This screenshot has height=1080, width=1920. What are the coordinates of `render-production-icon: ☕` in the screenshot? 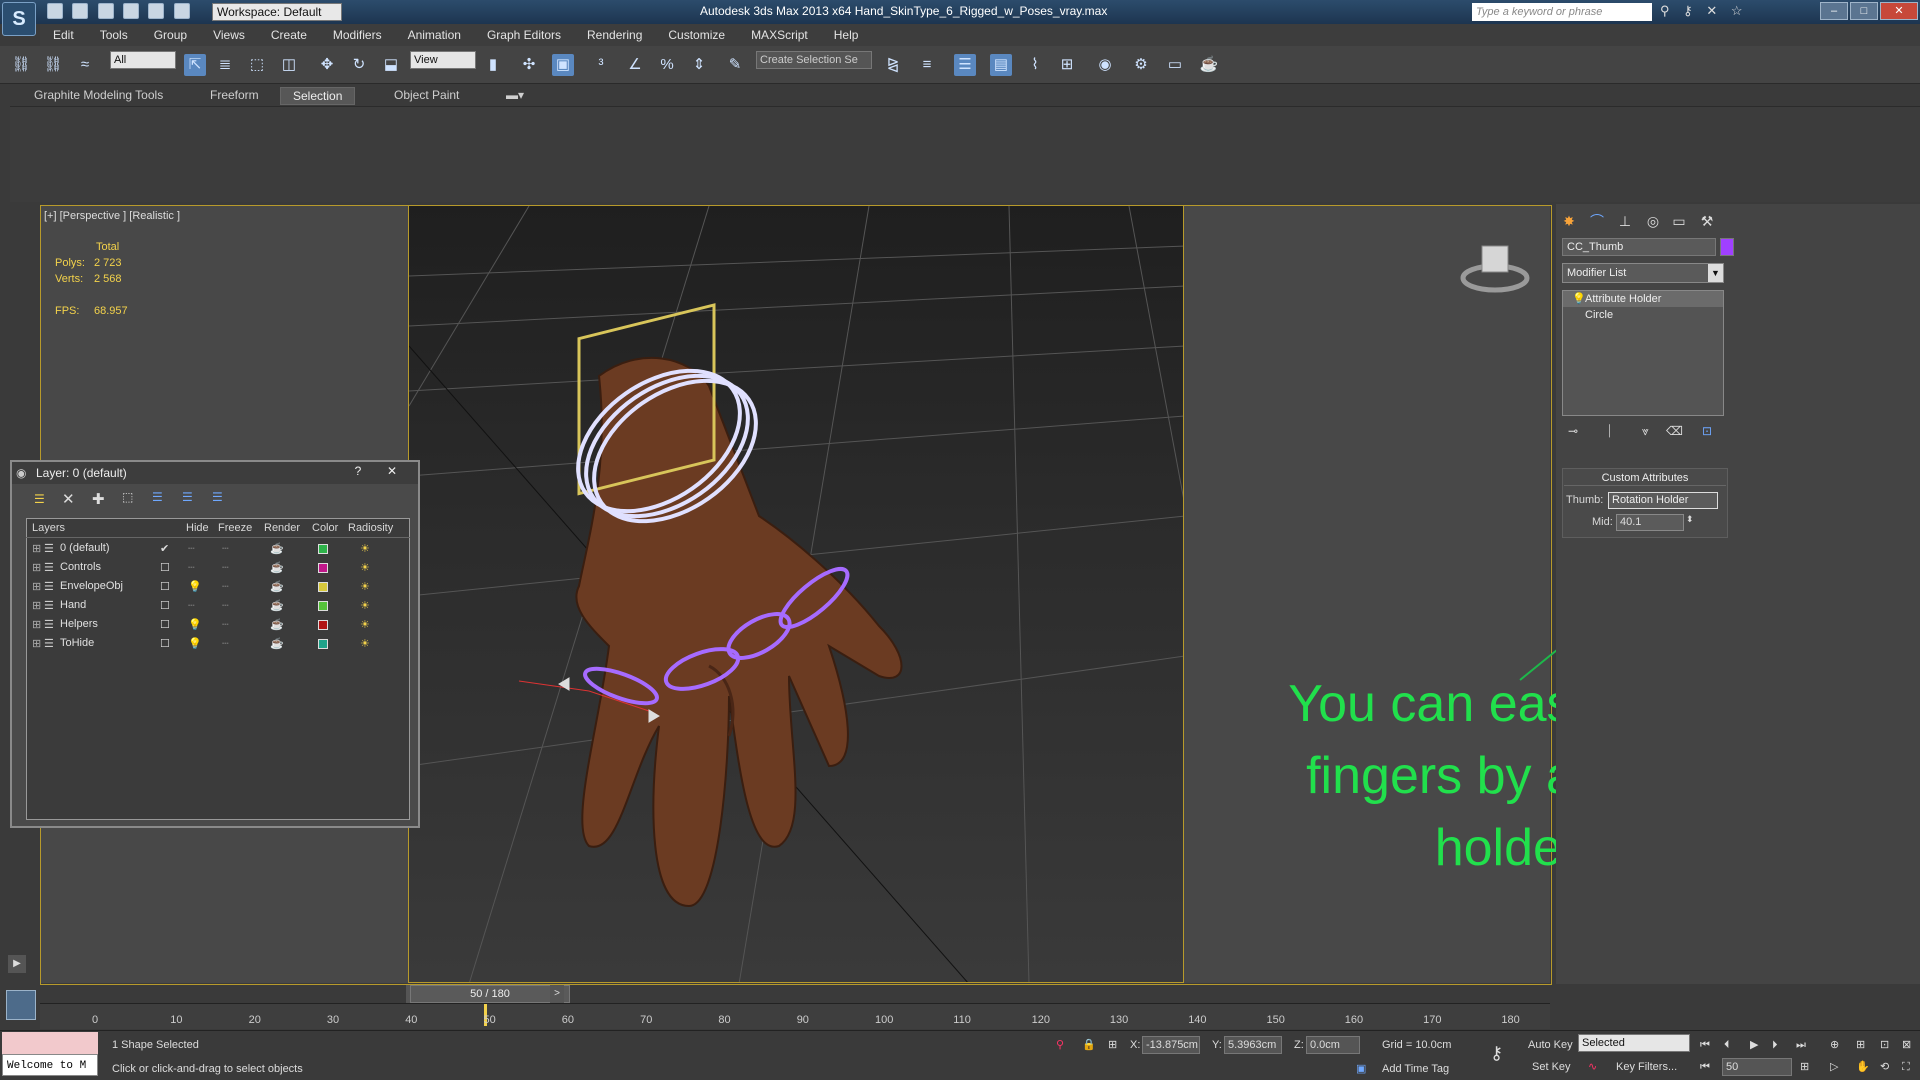 It's located at (1209, 65).